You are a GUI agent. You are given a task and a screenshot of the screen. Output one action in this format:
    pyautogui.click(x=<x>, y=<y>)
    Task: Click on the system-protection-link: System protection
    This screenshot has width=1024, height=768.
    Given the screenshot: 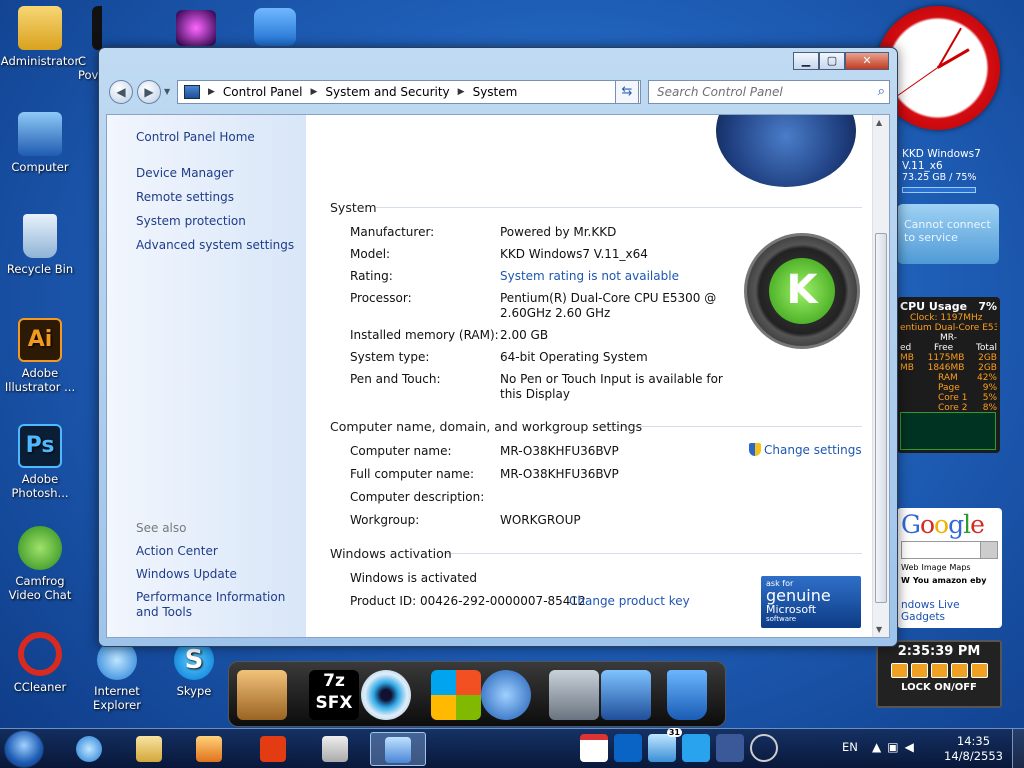 What is the action you would take?
    pyautogui.click(x=191, y=221)
    